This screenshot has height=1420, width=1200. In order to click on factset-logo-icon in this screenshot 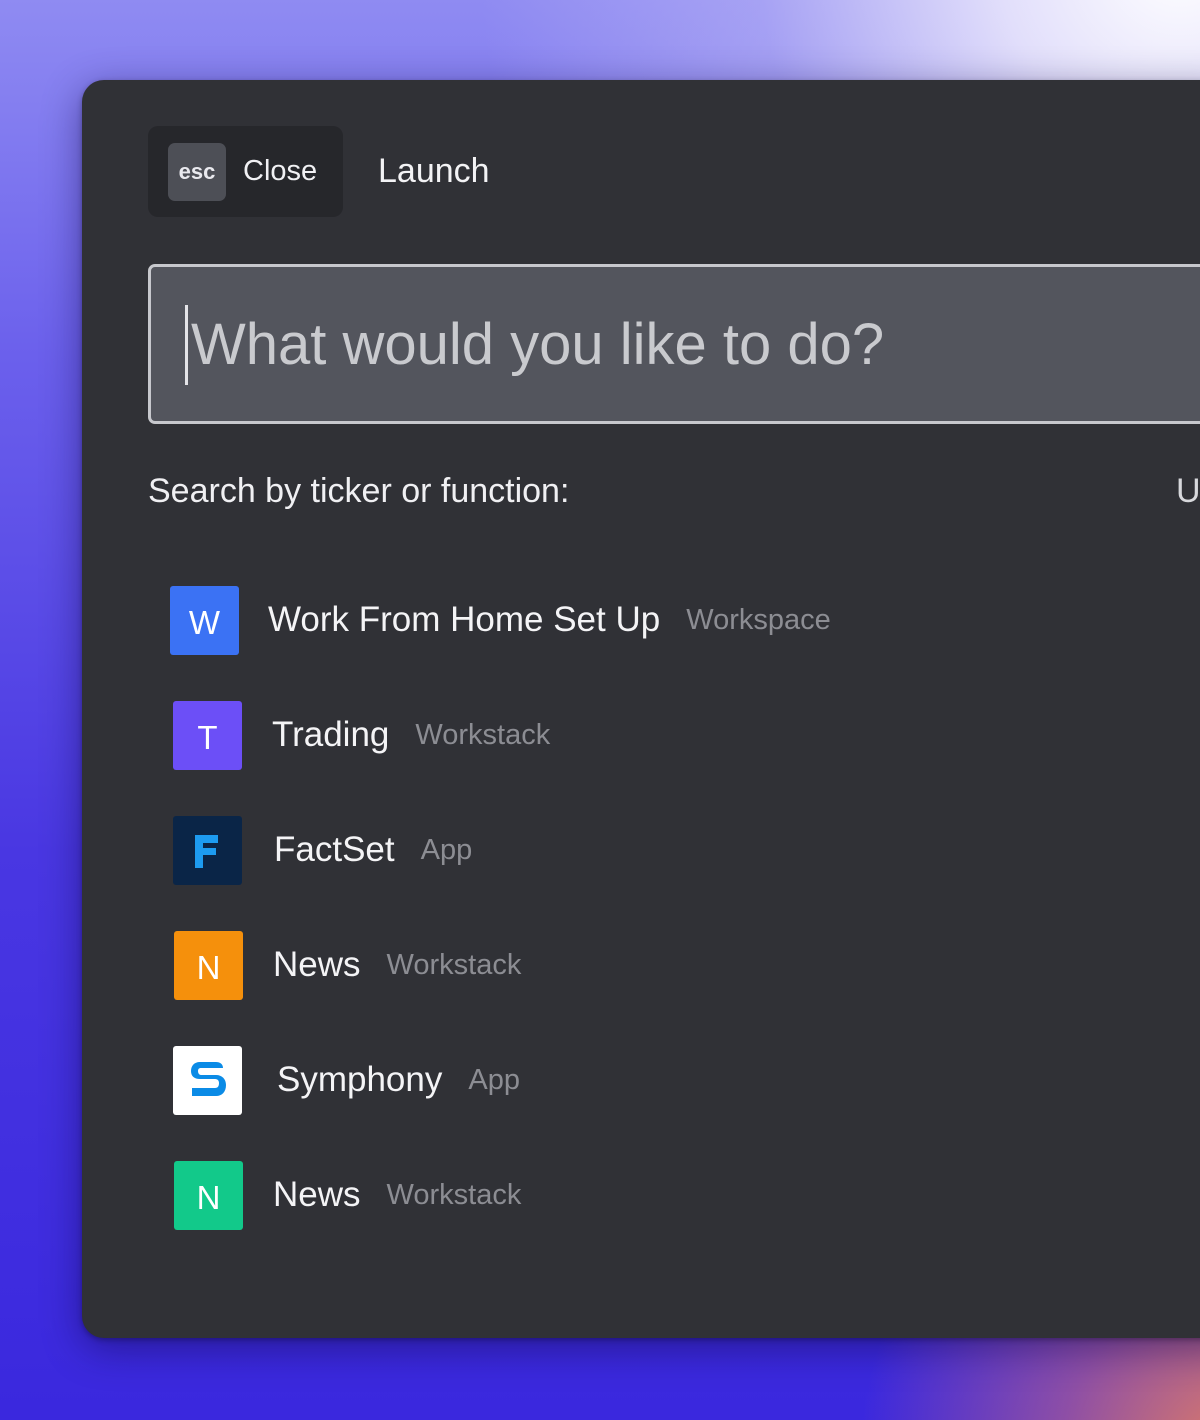, I will do `click(207, 850)`.